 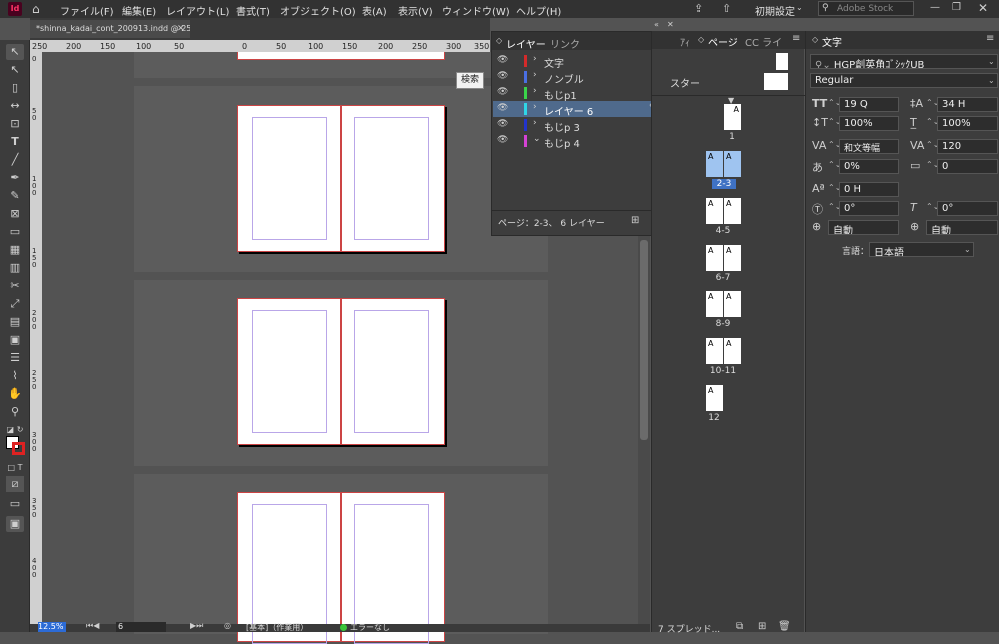 What do you see at coordinates (15, 304) in the screenshot?
I see `free-transform-tool-icon: ⤢` at bounding box center [15, 304].